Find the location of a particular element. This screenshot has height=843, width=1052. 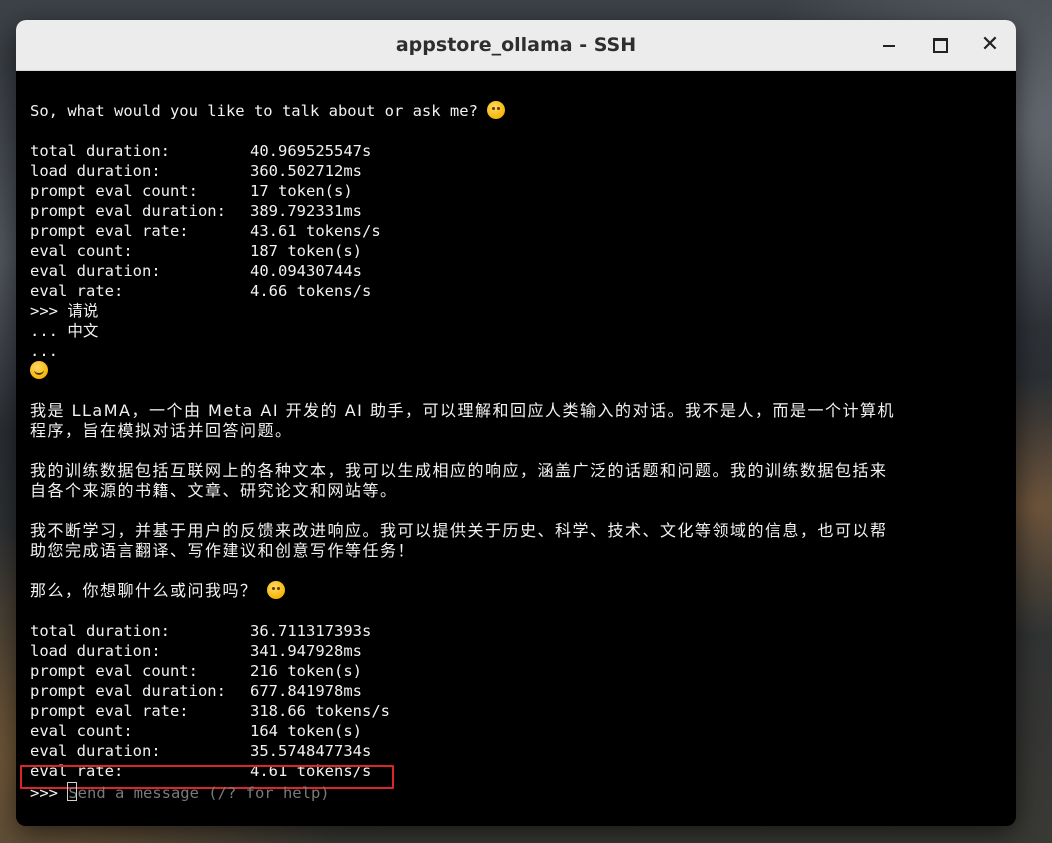

stat-row: eval rate: 4.66 tokens/s is located at coordinates (200, 291).